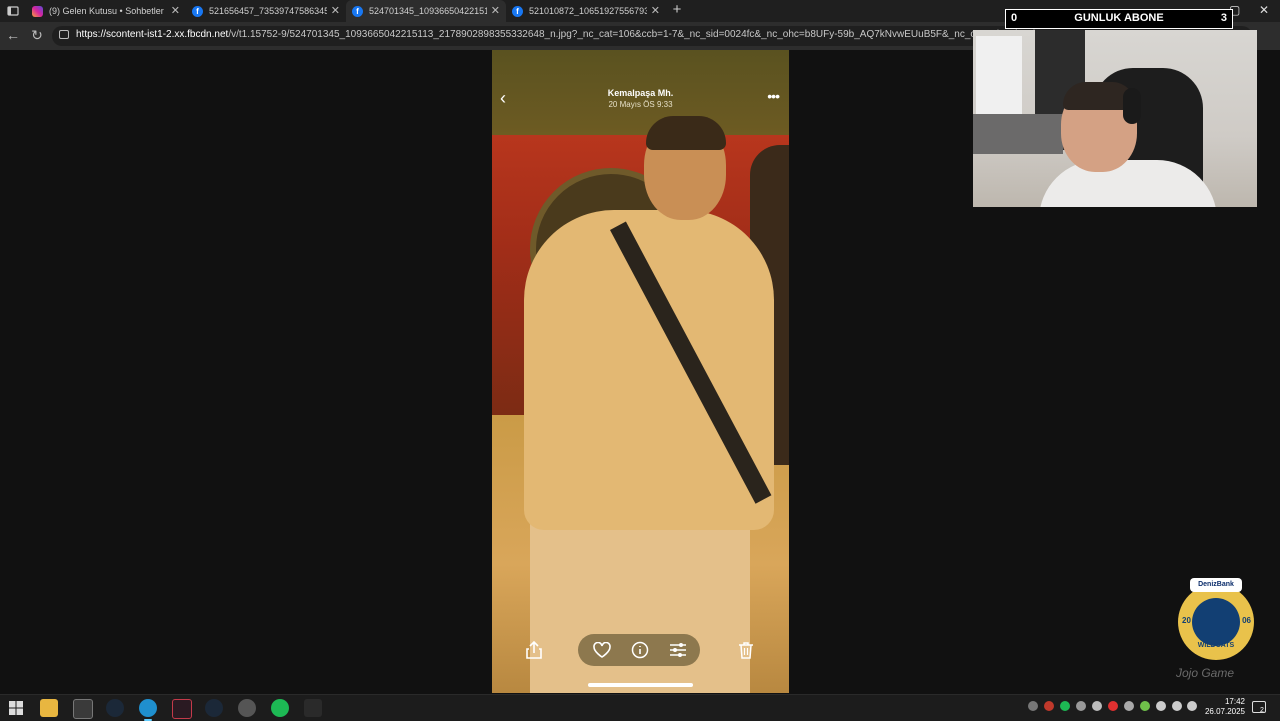 The width and height of the screenshot is (1280, 721). I want to click on tab-instagram: (9) Gelen Kutusu • Sohbetler ✕, so click(106, 11).